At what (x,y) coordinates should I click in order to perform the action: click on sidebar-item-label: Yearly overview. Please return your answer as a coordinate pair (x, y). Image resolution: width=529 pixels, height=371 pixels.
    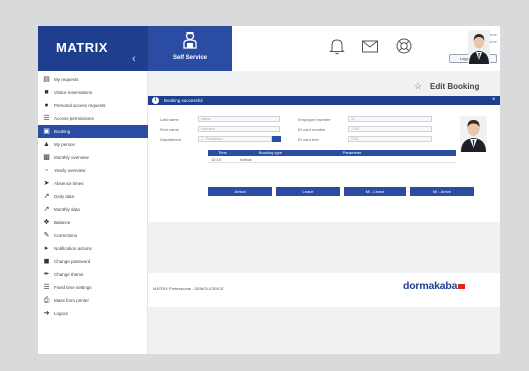
    Looking at the image, I should click on (70, 170).